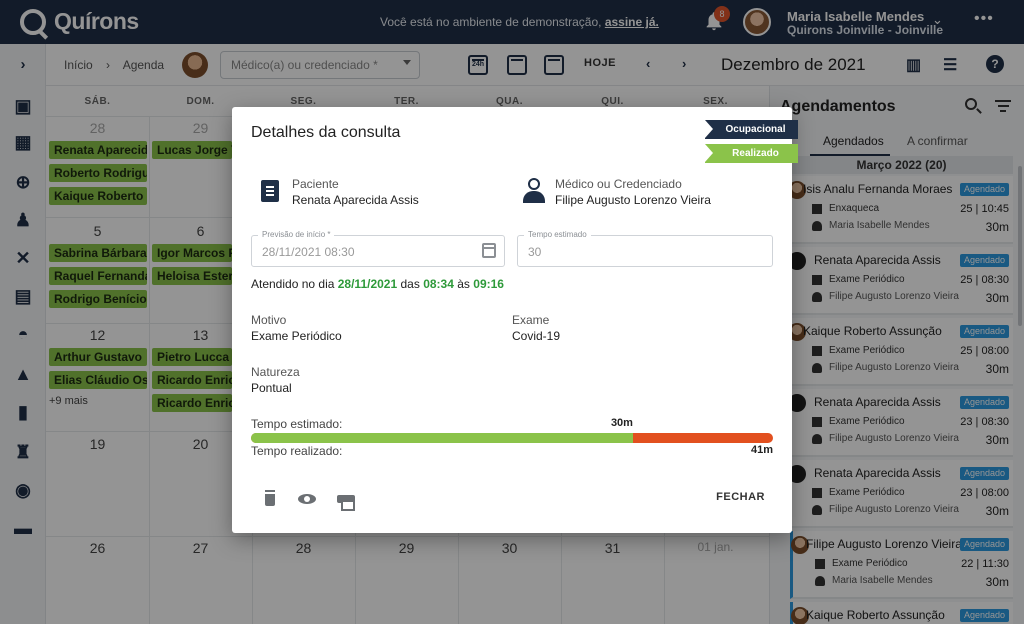 The width and height of the screenshot is (1024, 624). I want to click on doctor-icon, so click(534, 191).